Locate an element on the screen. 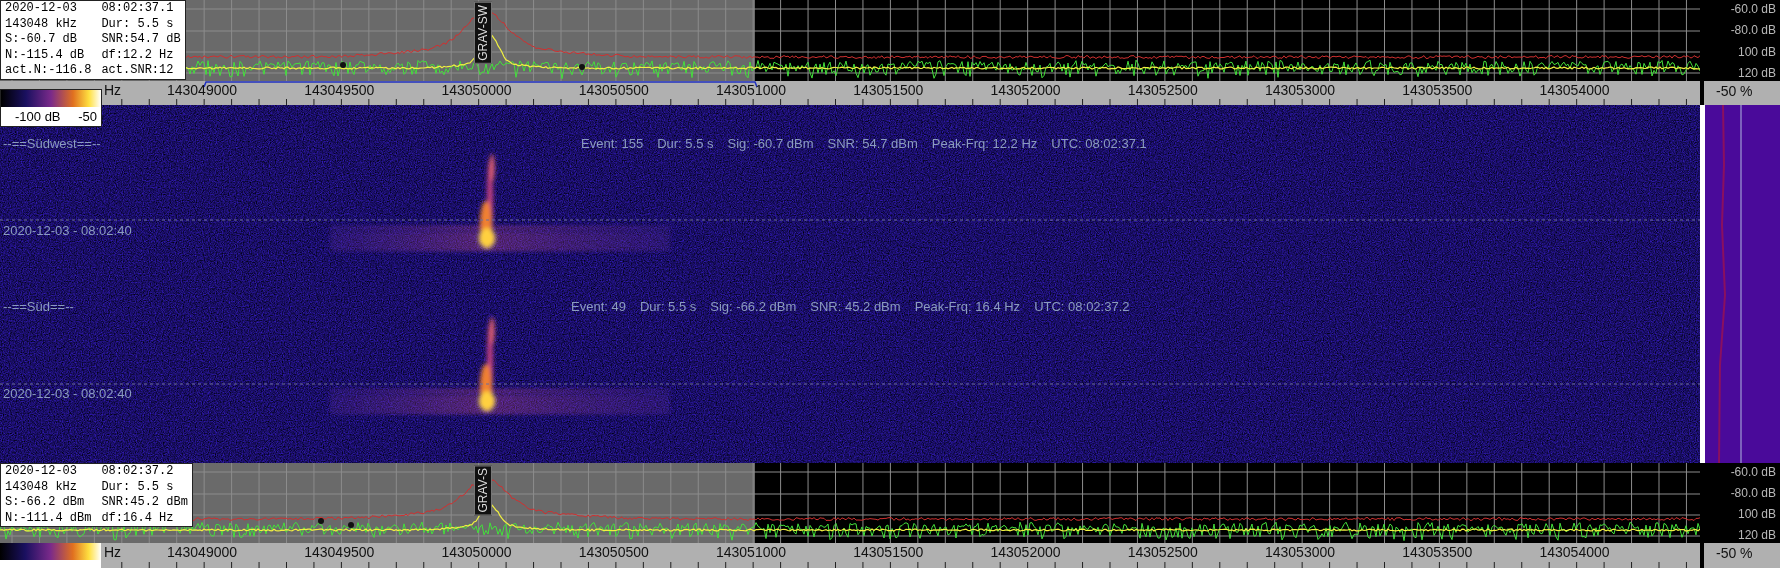 The height and width of the screenshot is (568, 1780). event-field: Sig: -60.7 dBm is located at coordinates (770, 143).